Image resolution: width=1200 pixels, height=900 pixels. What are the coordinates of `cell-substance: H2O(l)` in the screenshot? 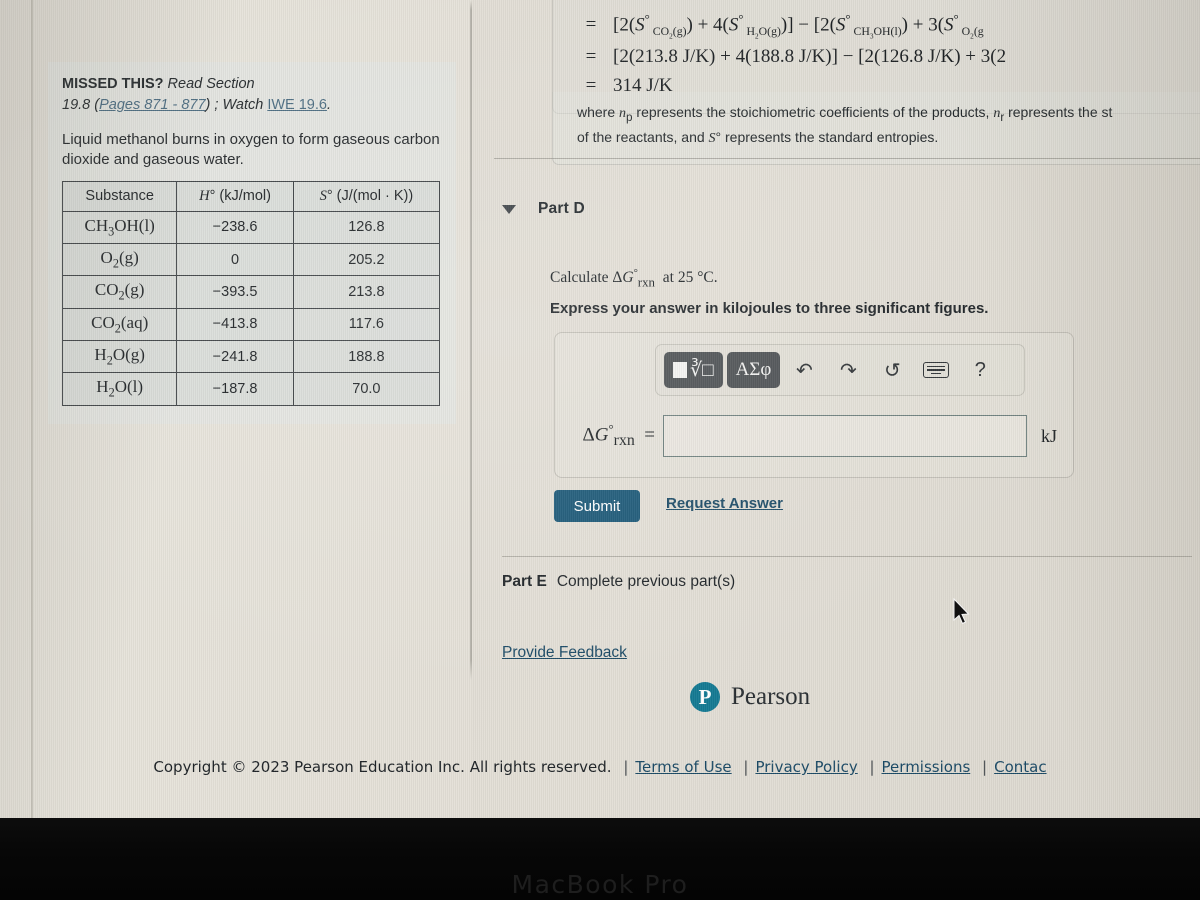 It's located at (119, 389).